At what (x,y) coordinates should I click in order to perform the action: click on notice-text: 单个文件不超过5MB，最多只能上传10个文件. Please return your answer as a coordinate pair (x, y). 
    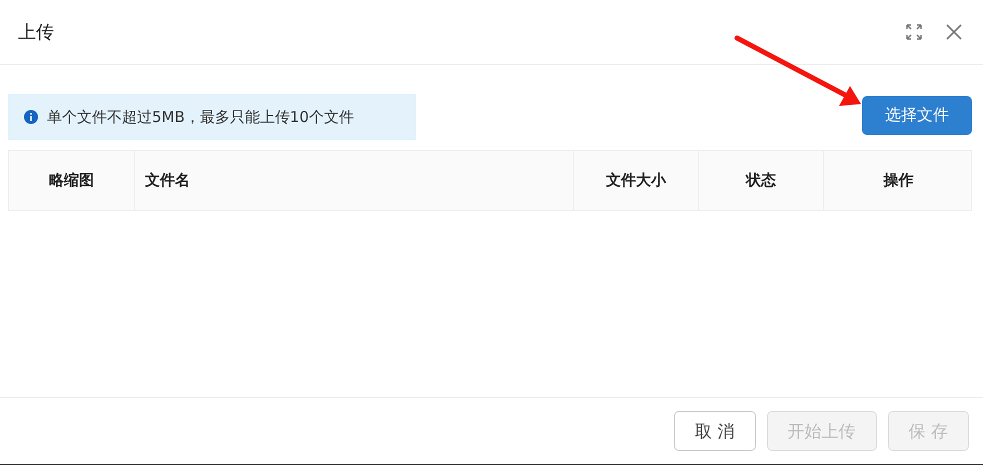
    Looking at the image, I should click on (200, 117).